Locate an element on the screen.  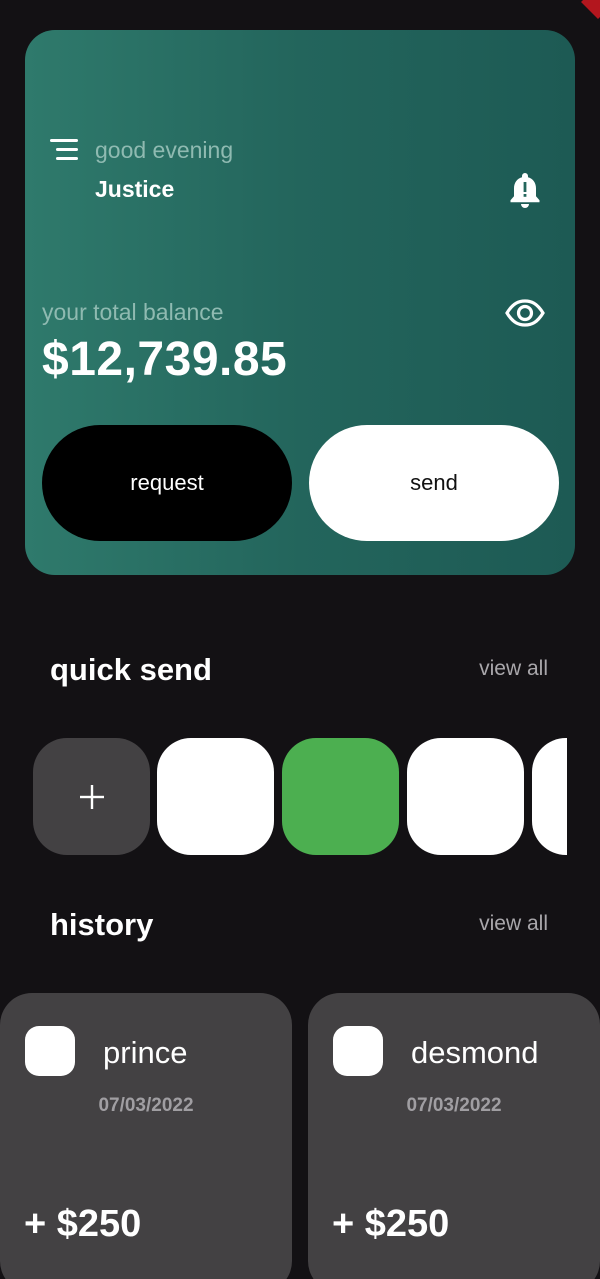
user-name: Justice is located at coordinates (135, 189).